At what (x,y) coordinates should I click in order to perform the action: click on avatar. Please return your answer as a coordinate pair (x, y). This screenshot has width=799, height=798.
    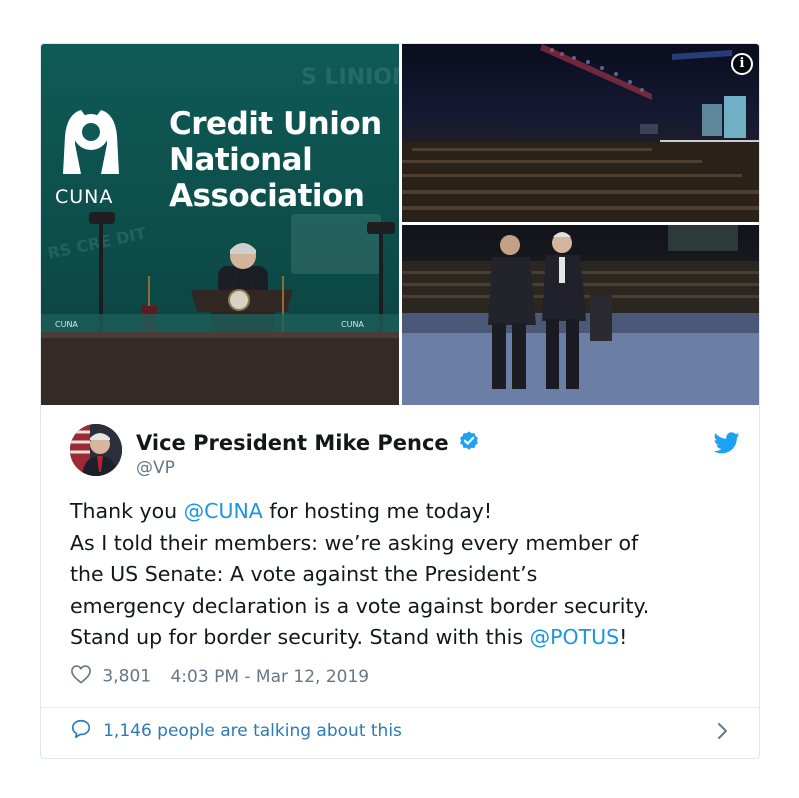
    Looking at the image, I should click on (96, 450).